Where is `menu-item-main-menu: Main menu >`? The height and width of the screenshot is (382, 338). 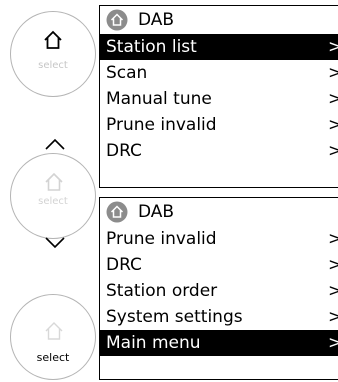 menu-item-main-menu: Main menu > is located at coordinates (219, 343).